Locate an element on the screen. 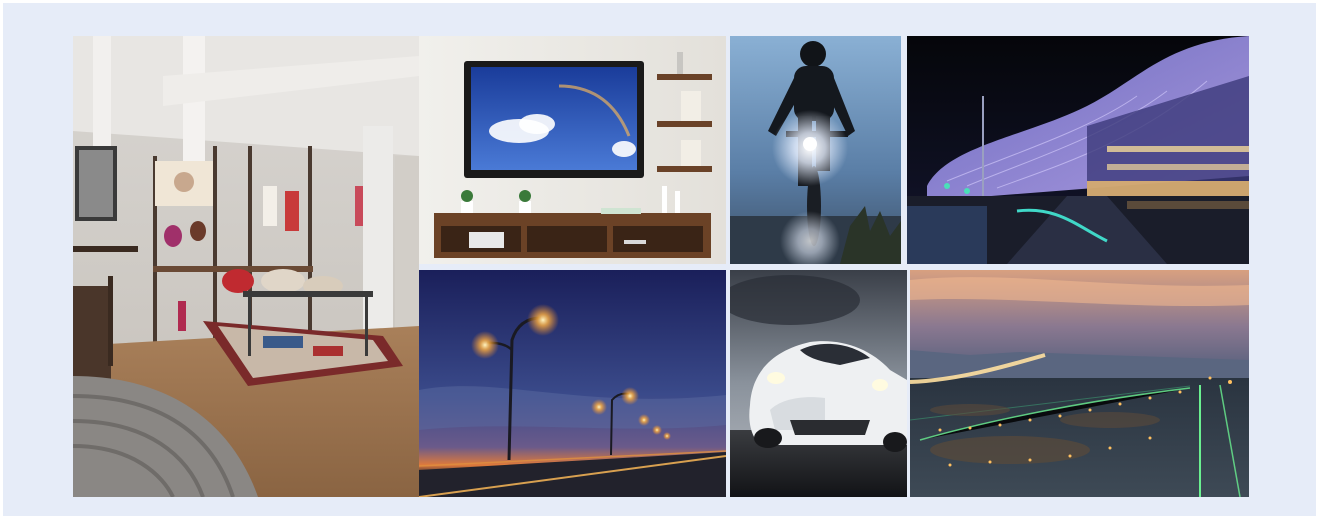 Image resolution: width=1319 pixels, height=519 pixels. living-room-tv-icon is located at coordinates (572, 150).